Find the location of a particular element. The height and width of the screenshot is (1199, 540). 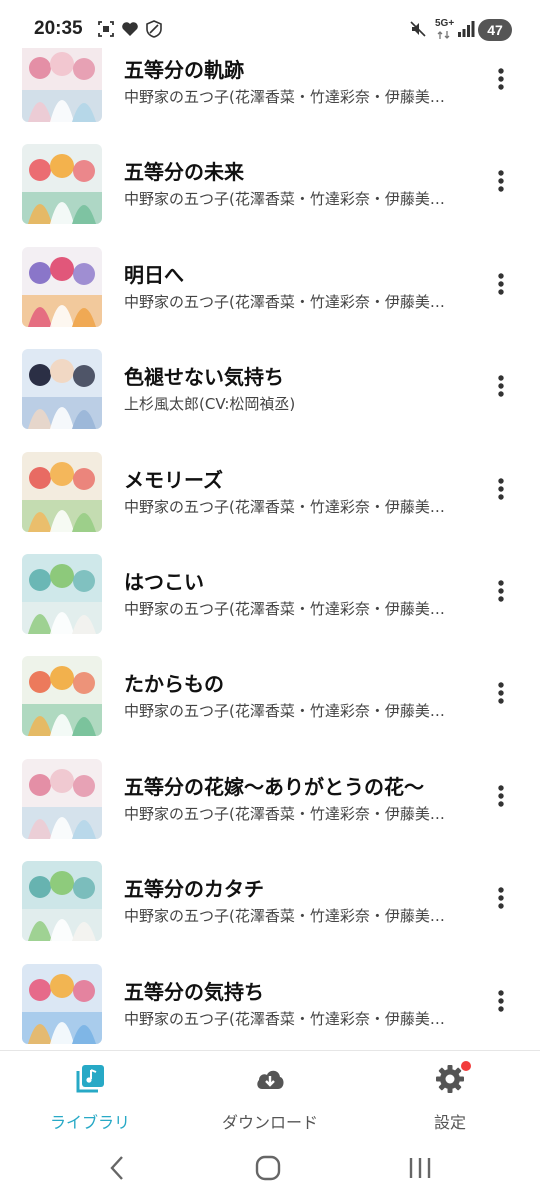

screenshot-icon is located at coordinates (106, 29).